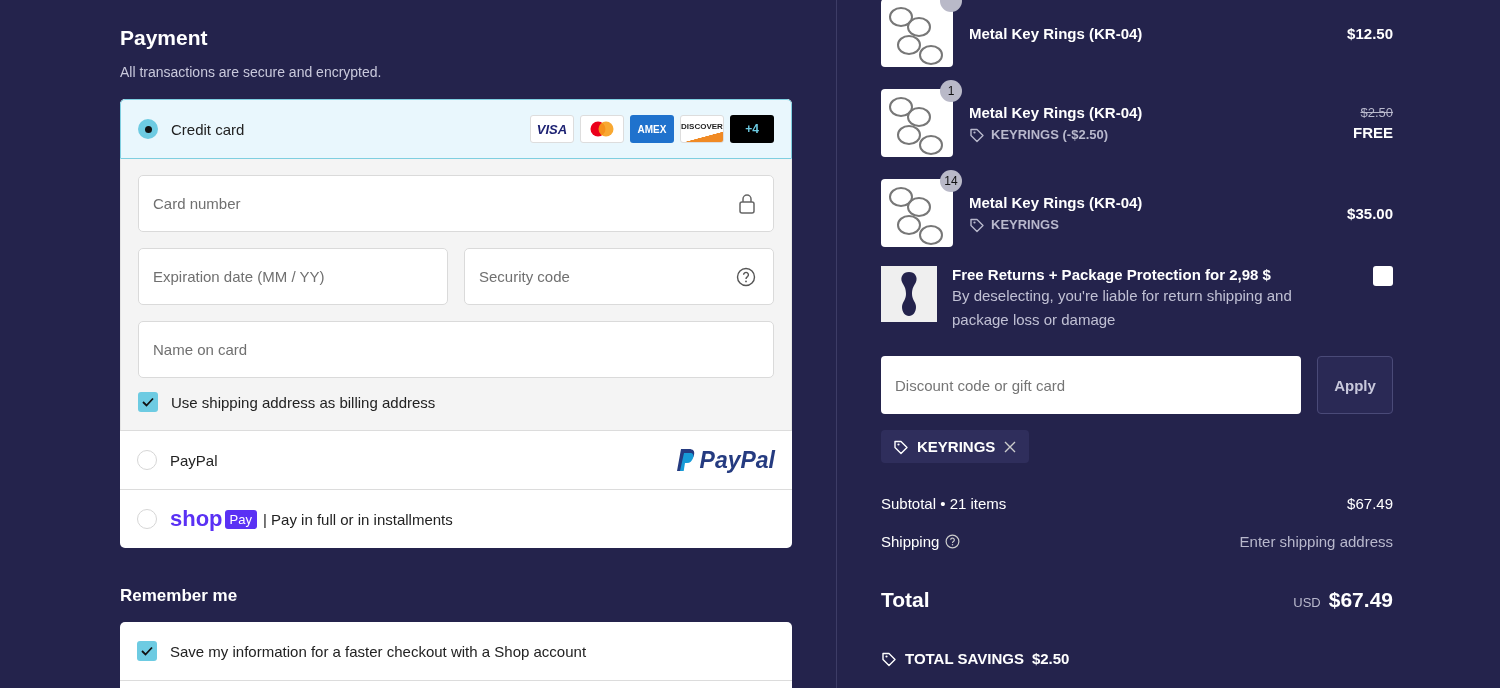  Describe the element at coordinates (956, 446) in the screenshot. I see `applied-code: KEYRINGS` at that location.